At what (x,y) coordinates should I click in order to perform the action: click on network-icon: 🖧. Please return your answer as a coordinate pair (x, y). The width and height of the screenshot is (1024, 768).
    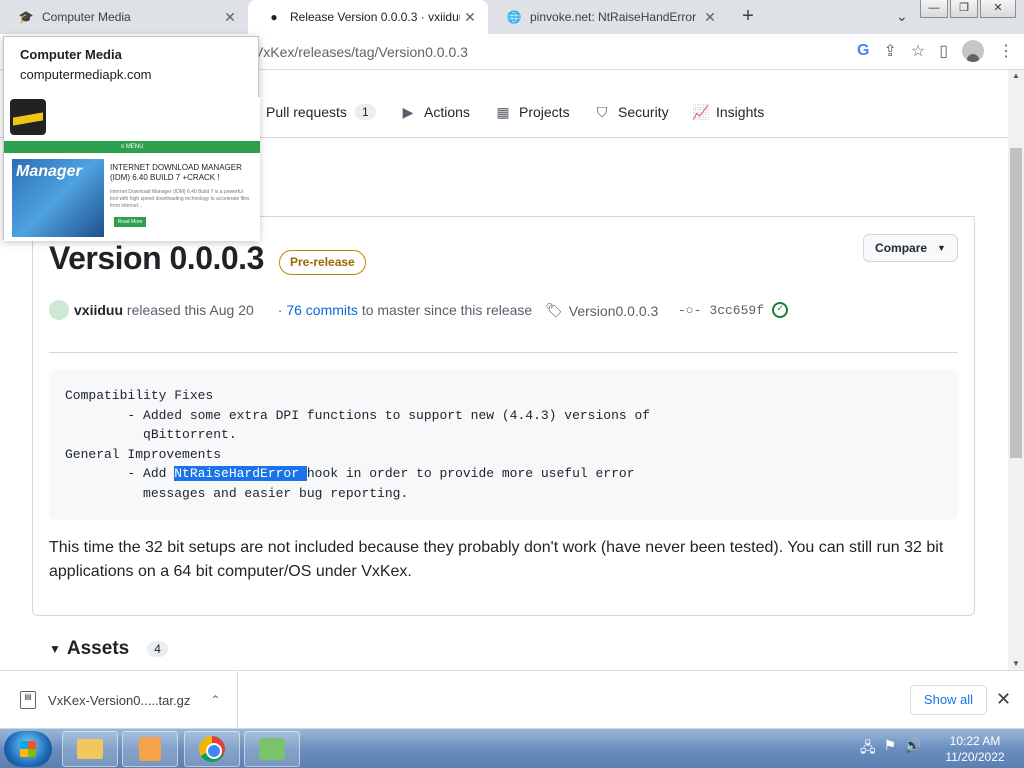
    Looking at the image, I should click on (868, 749).